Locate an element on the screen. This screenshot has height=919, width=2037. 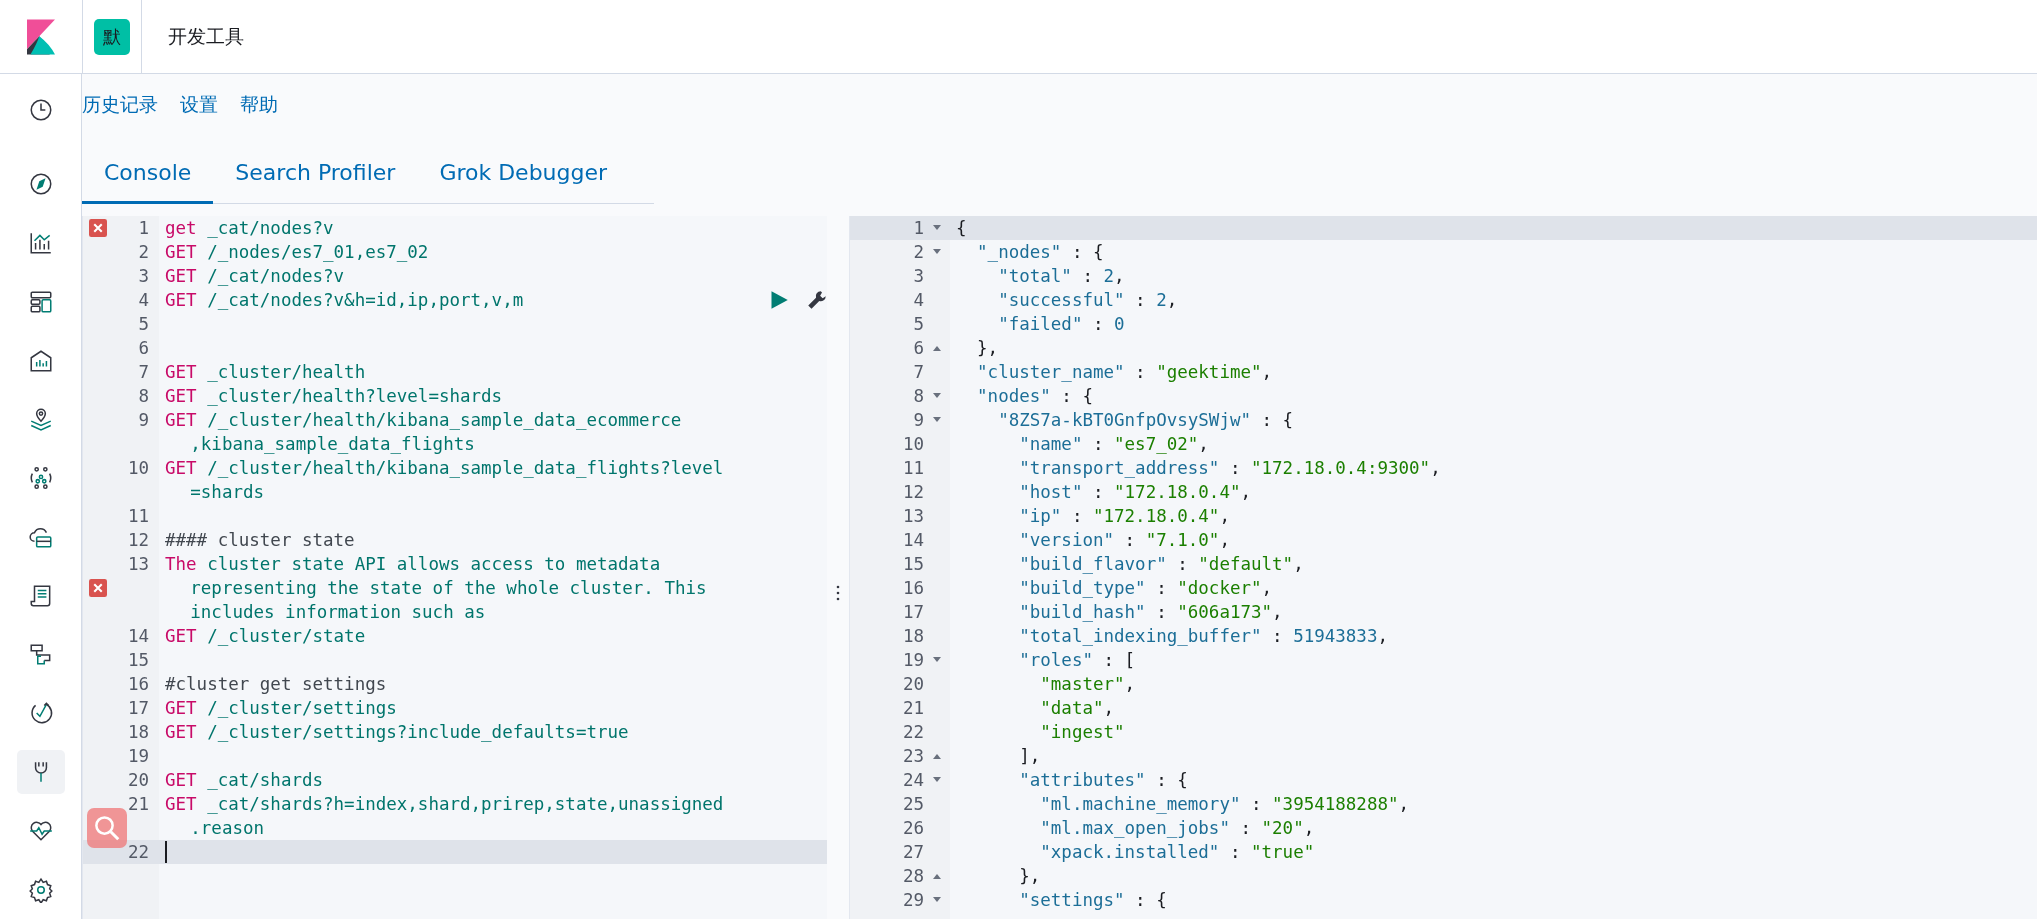
line-number: 13 is located at coordinates (913, 516).